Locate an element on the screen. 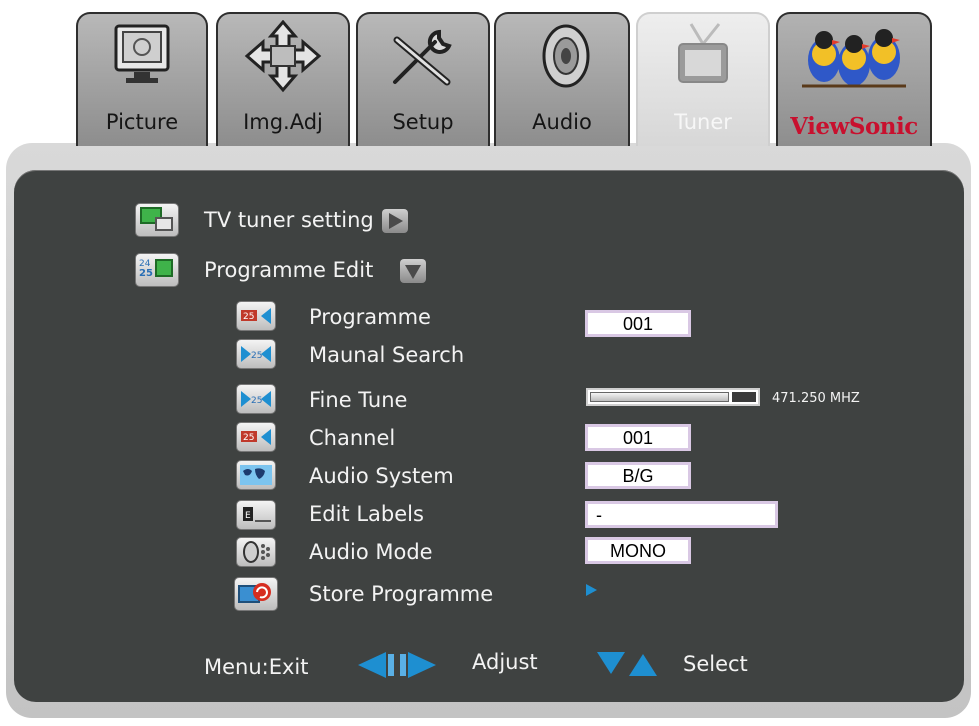 The image size is (979, 726). edit-labels-input: - is located at coordinates (681, 514).